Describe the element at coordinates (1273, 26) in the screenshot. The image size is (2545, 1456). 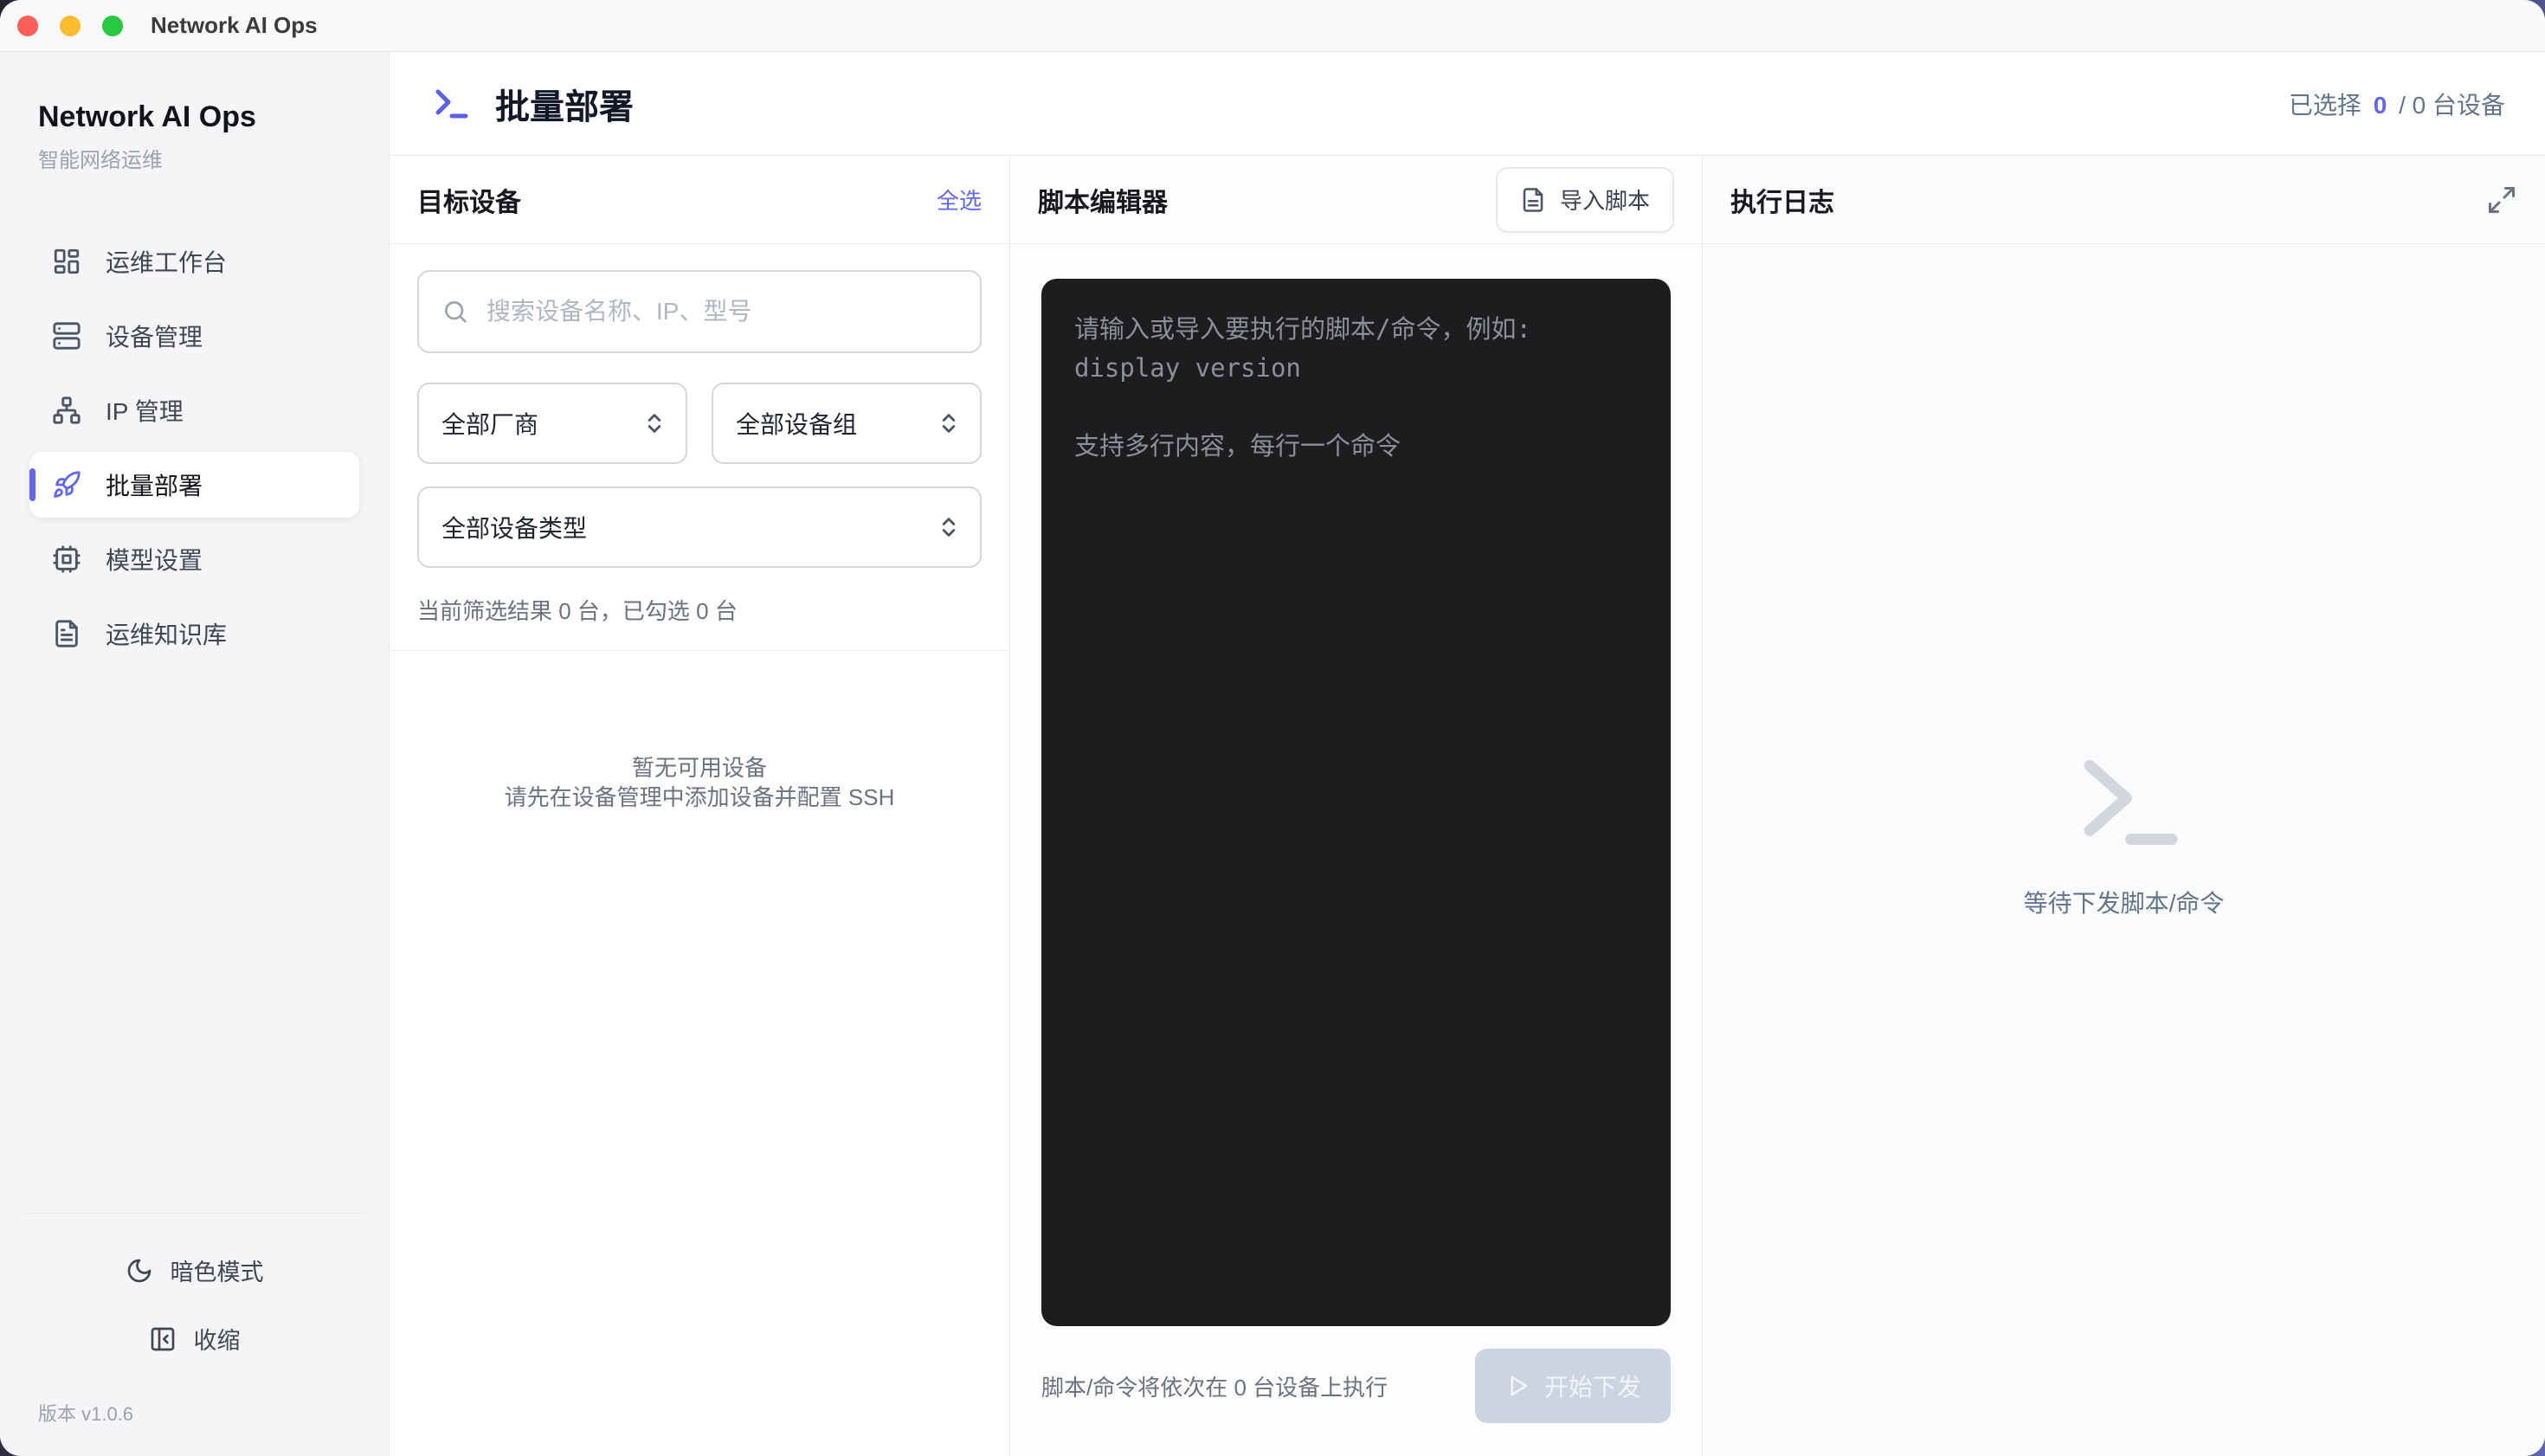
I see `titlebar: Network AI Ops` at that location.